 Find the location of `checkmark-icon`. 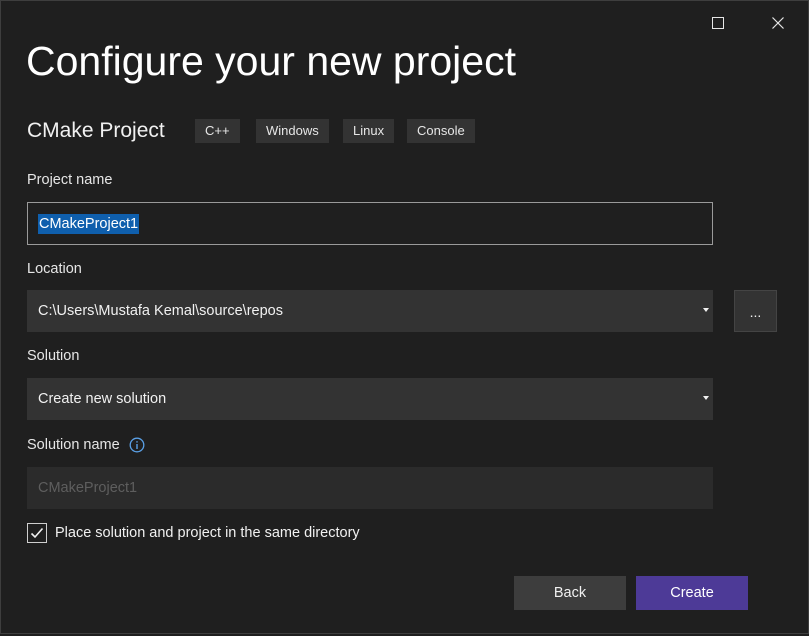

checkmark-icon is located at coordinates (37, 533).